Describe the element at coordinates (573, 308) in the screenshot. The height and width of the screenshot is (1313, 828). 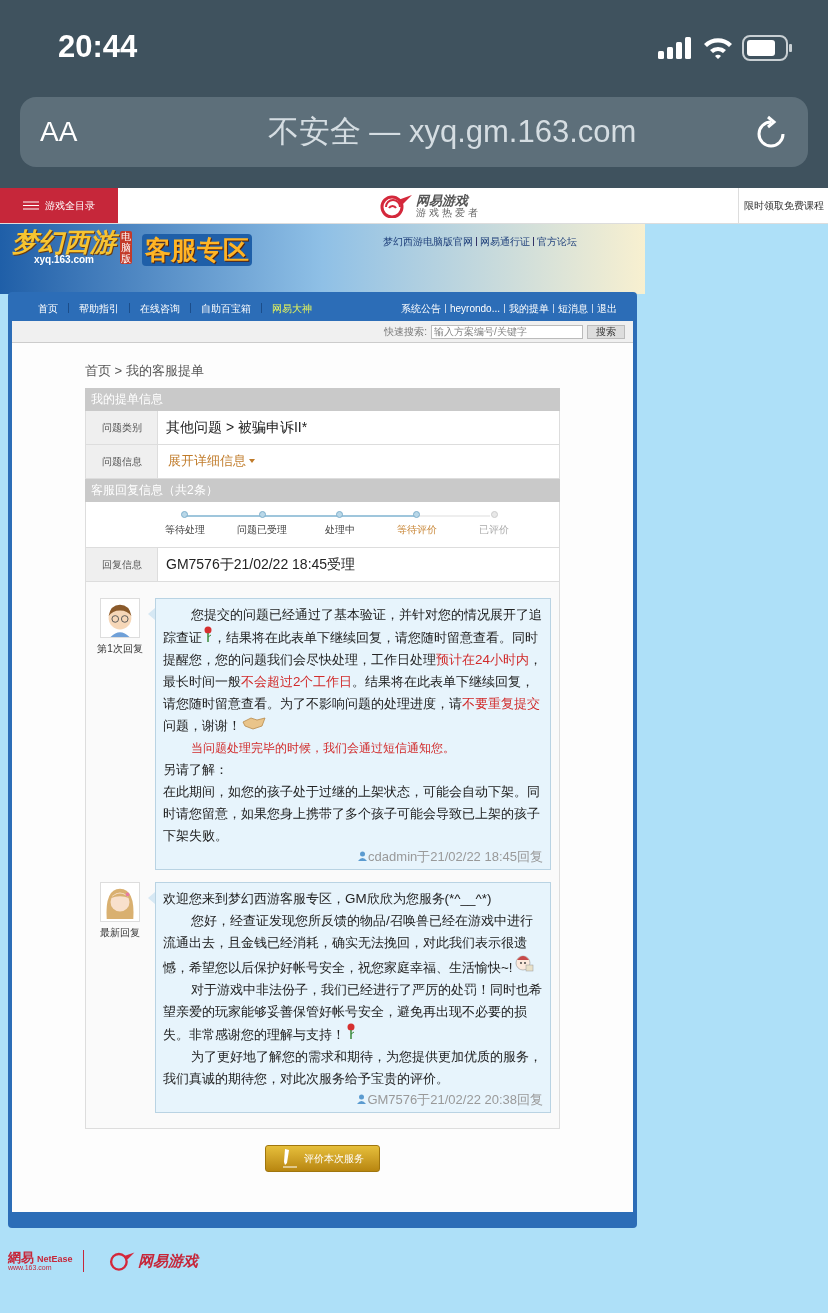
I see `user-link: 短消息` at that location.